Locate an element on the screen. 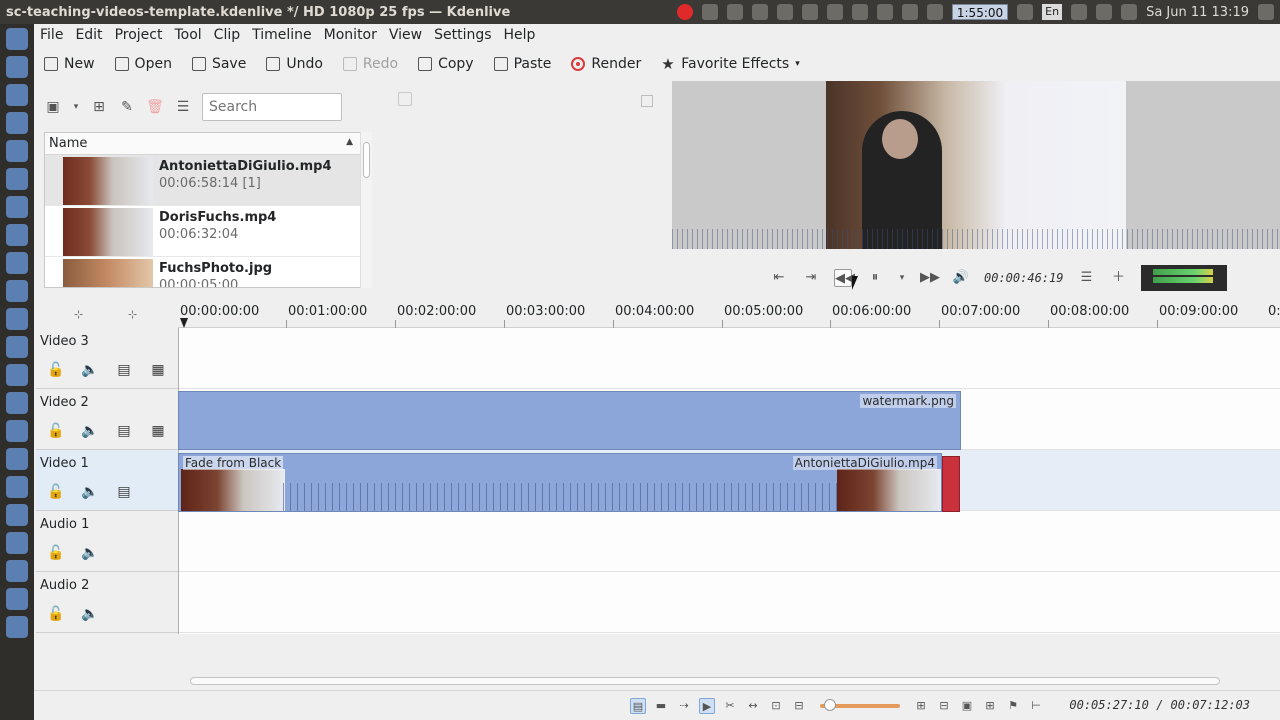  zoom-slider is located at coordinates (860, 705).